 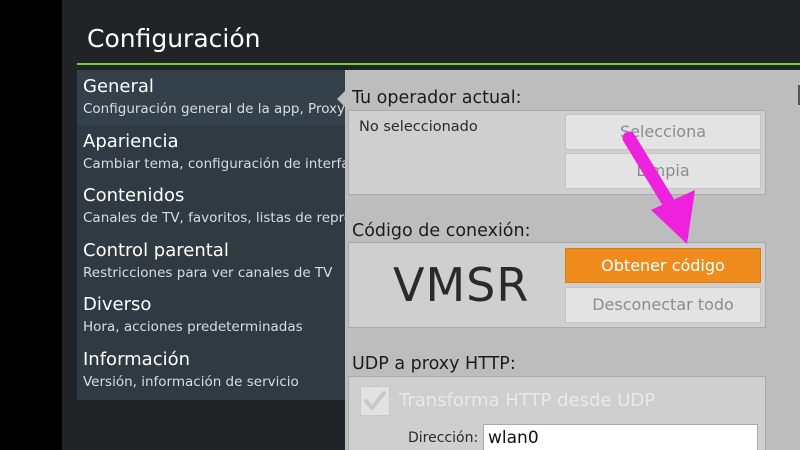 What do you see at coordinates (131, 141) in the screenshot?
I see `sidebar-item-title: Apariencia` at bounding box center [131, 141].